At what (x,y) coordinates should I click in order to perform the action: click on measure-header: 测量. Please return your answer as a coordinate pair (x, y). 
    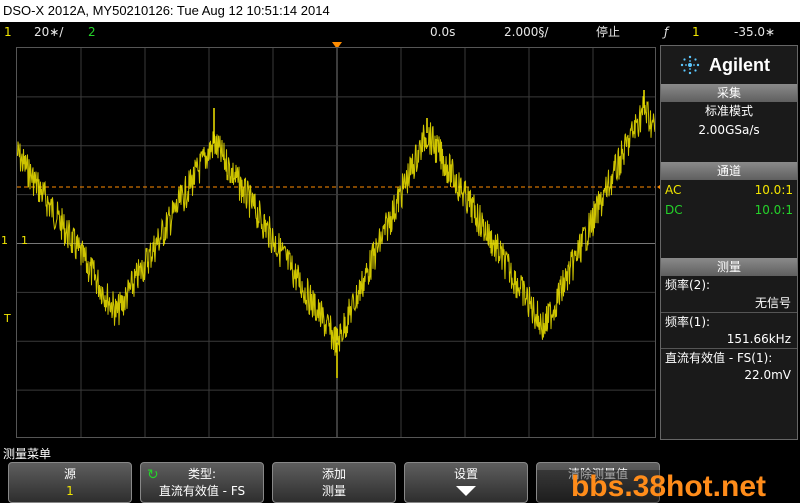
    Looking at the image, I should click on (729, 267).